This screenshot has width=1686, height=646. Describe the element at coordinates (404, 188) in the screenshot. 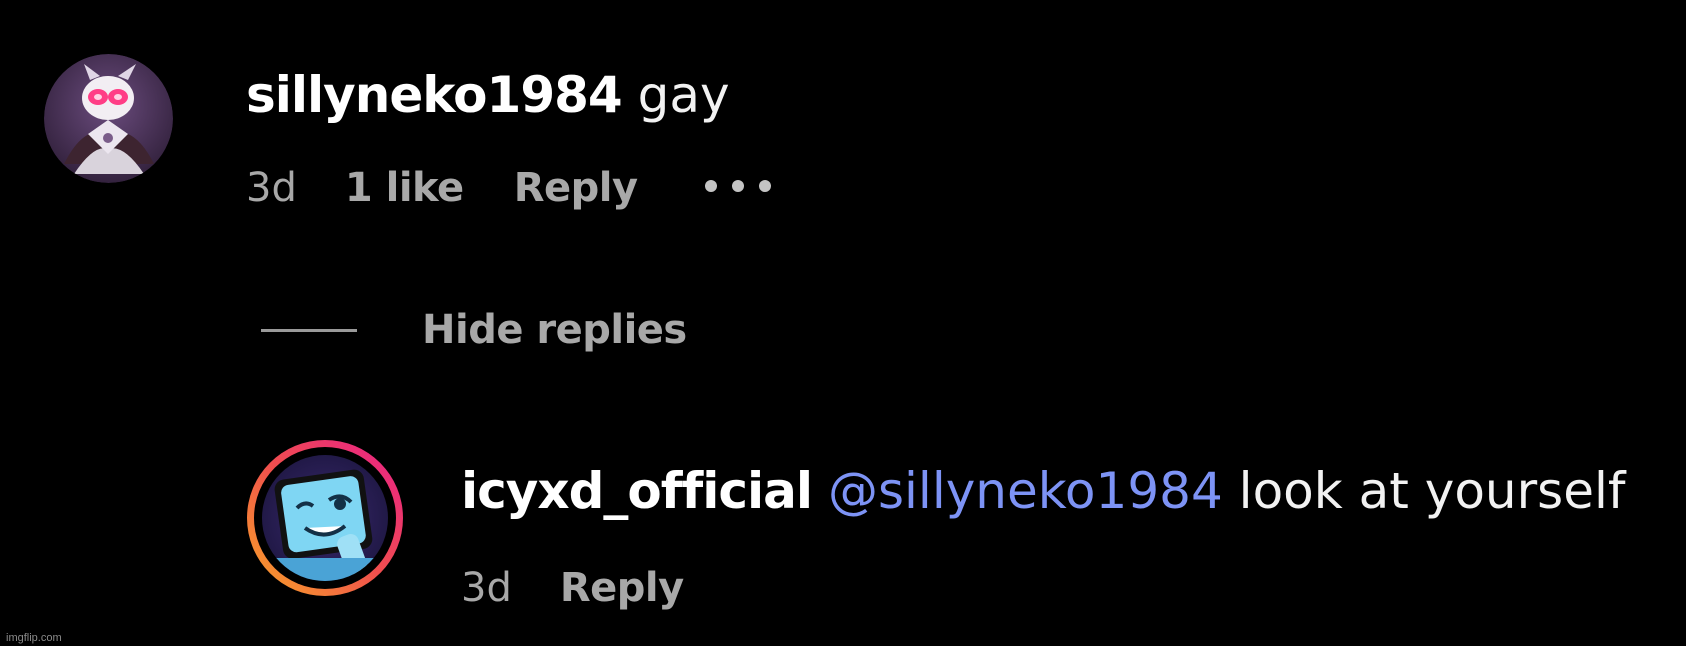

I see `comment-likes-count: 1 like` at that location.